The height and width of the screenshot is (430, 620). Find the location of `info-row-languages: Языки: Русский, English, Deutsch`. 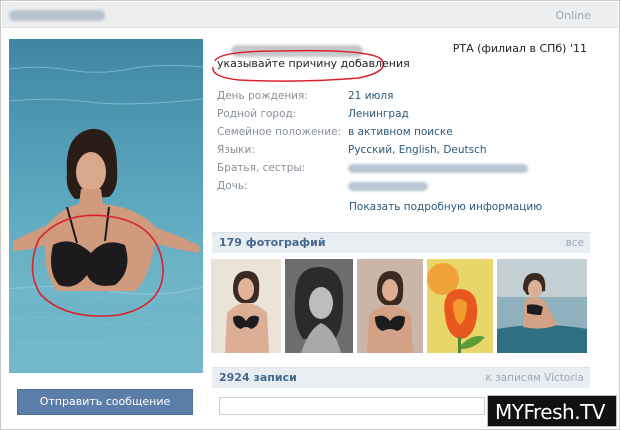

info-row-languages: Языки: Русский, English, Deutsch is located at coordinates (402, 150).